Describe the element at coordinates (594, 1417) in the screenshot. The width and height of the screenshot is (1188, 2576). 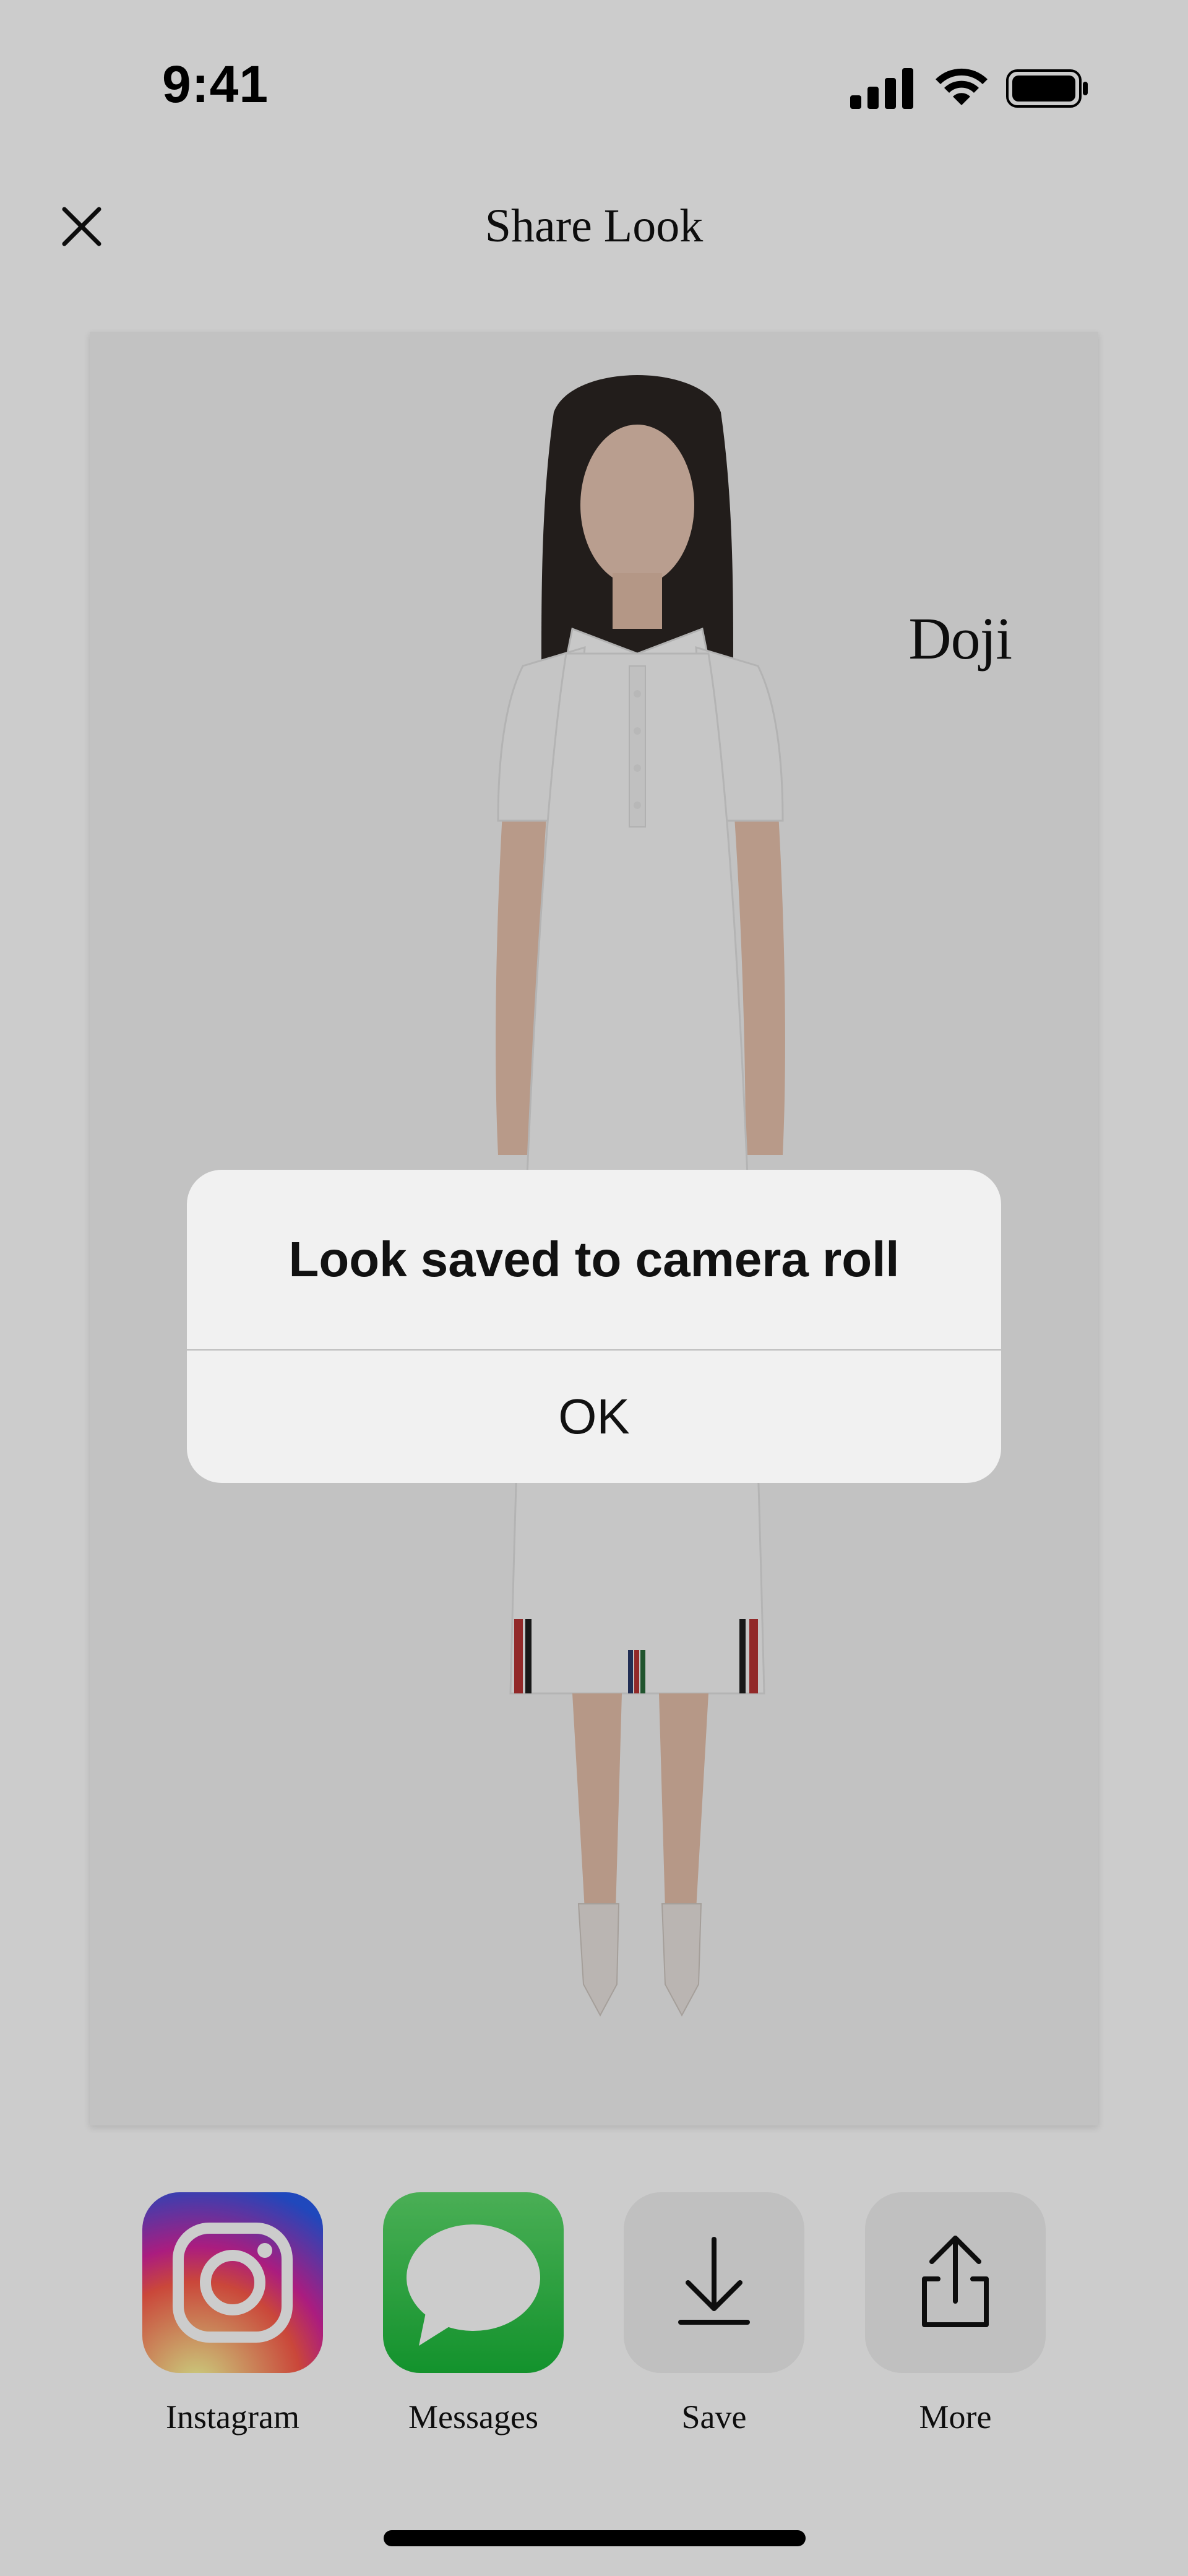
I see `alert-ok-button: OK` at that location.